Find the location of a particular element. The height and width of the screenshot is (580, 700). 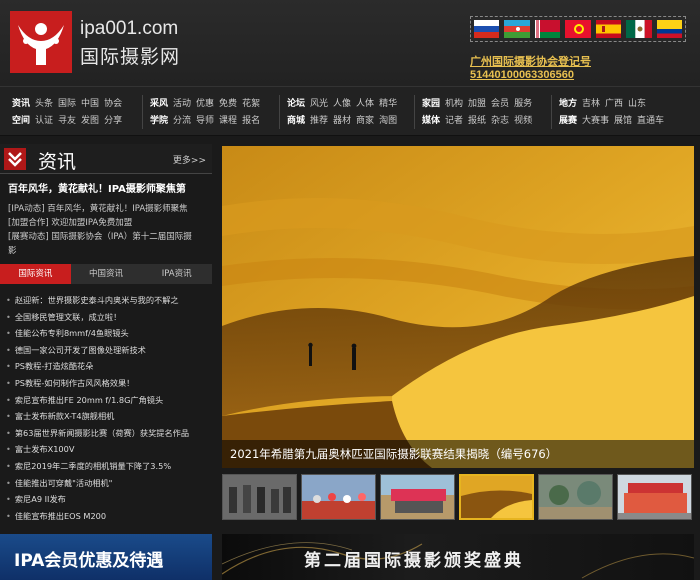

news-list-item: PS教程-打造炫酷花朵 is located at coordinates (108, 366).